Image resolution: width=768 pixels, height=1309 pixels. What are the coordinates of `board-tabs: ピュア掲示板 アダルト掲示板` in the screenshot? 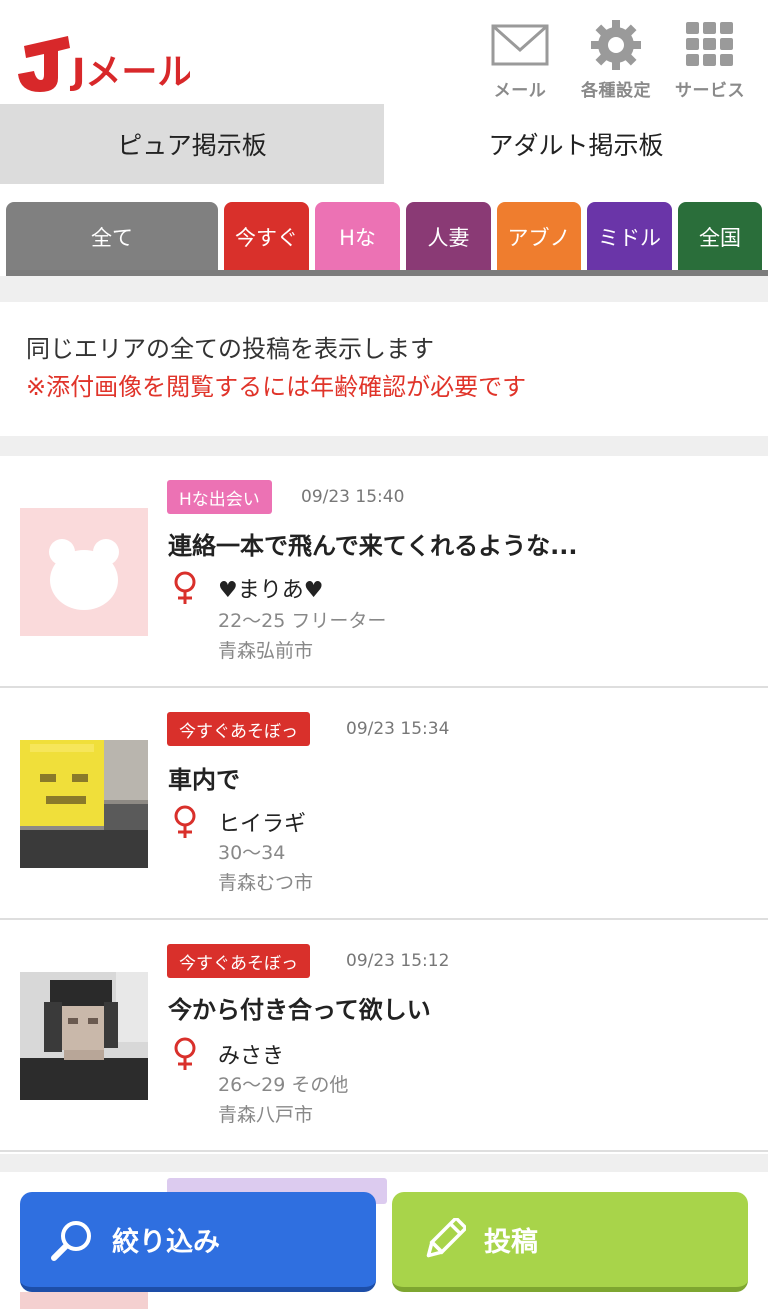 It's located at (384, 144).